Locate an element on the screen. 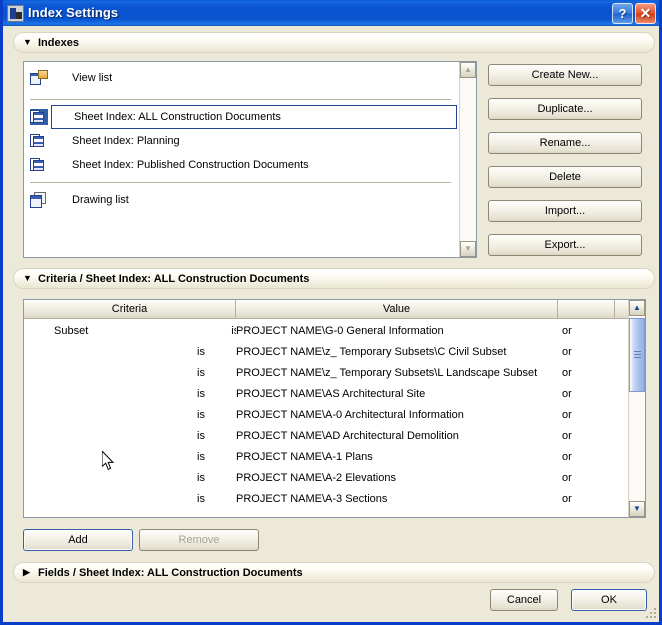 This screenshot has width=662, height=625. list-item-label: Drawing list is located at coordinates (100, 200).